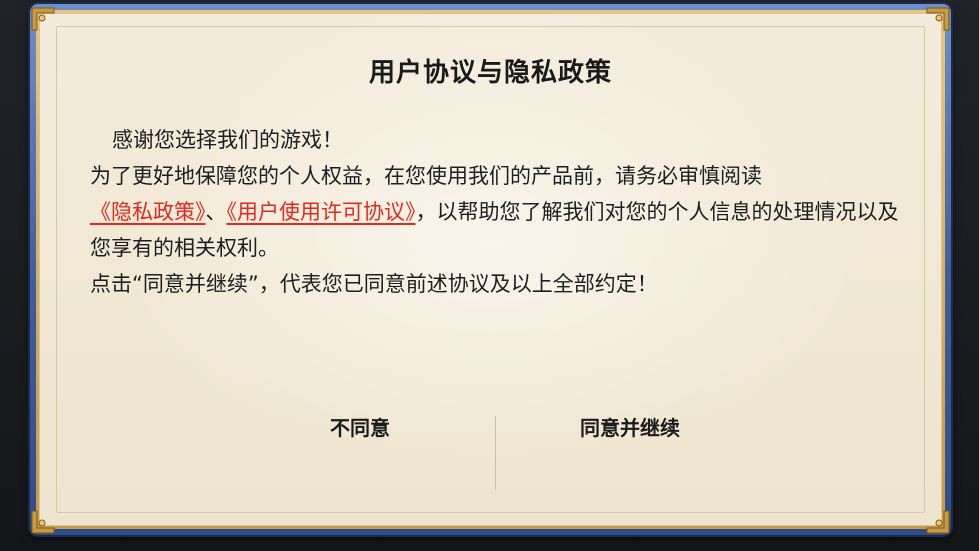  Describe the element at coordinates (630, 428) in the screenshot. I see `accept-and-continue-button: 同意并继续` at that location.